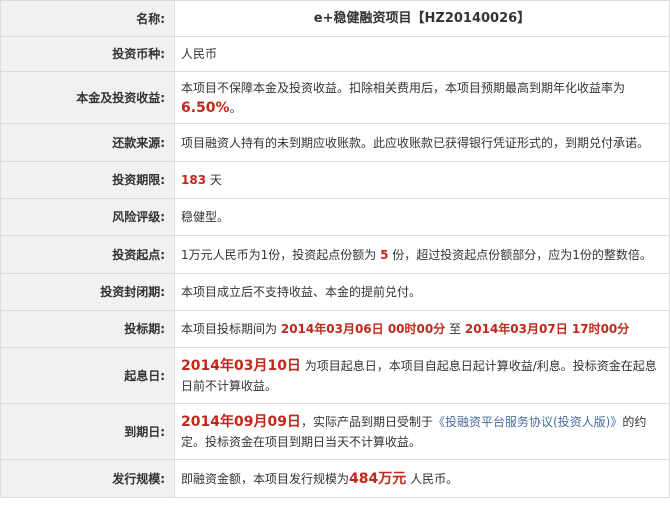 This screenshot has width=670, height=507. I want to click on size-value: 即融资金额，本项目发行规模为484万元 人民币。, so click(422, 478).